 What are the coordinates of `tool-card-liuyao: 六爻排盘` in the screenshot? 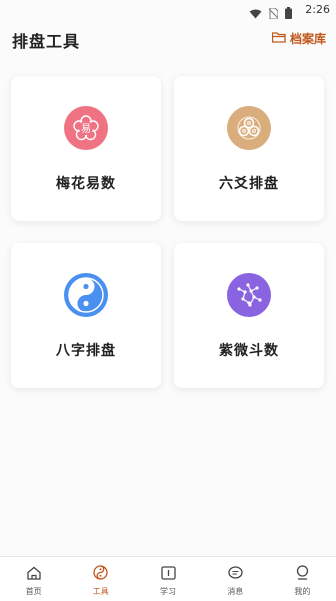 It's located at (249, 148).